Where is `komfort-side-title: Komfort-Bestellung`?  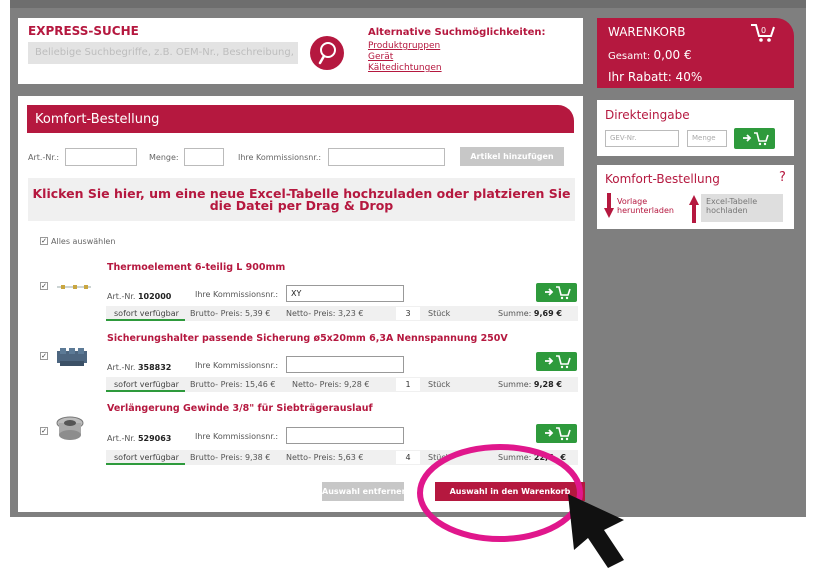 komfort-side-title: Komfort-Bestellung is located at coordinates (662, 179).